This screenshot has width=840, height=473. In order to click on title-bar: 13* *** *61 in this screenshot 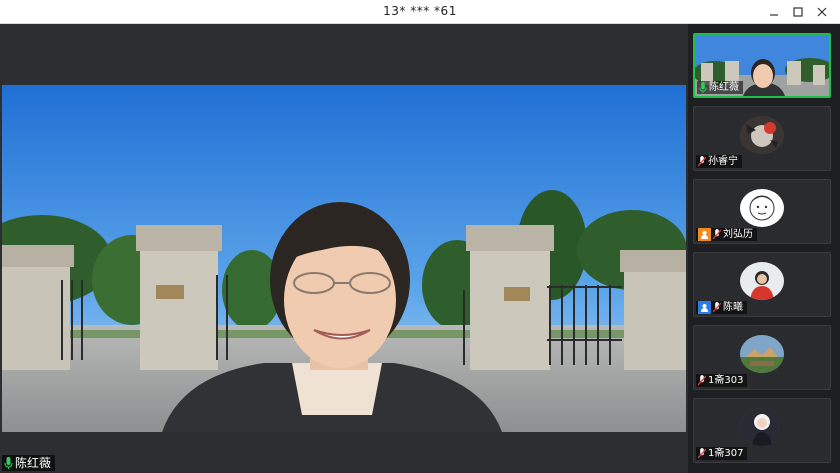, I will do `click(420, 12)`.